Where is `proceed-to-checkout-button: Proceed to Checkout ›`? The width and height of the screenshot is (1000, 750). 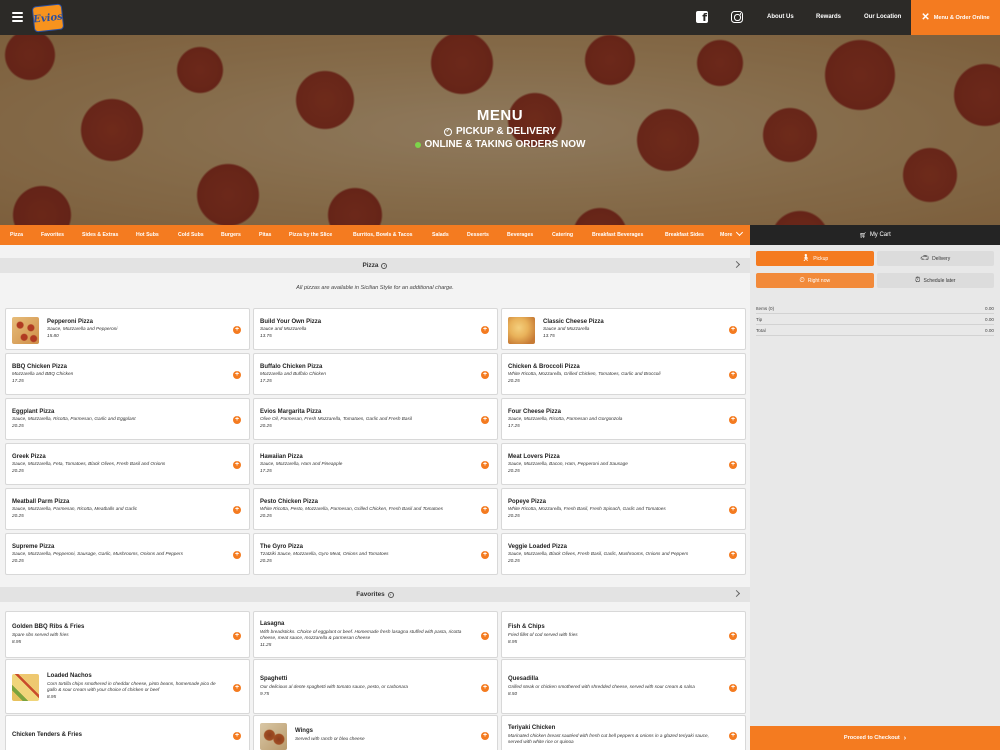 proceed-to-checkout-button: Proceed to Checkout › is located at coordinates (875, 738).